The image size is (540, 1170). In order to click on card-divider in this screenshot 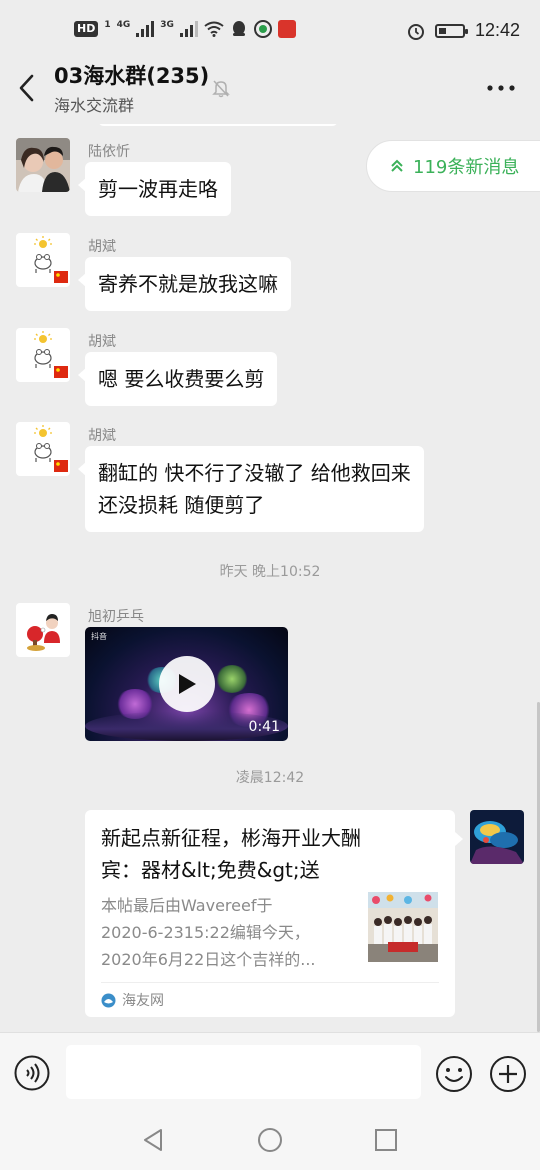, I will do `click(270, 982)`.